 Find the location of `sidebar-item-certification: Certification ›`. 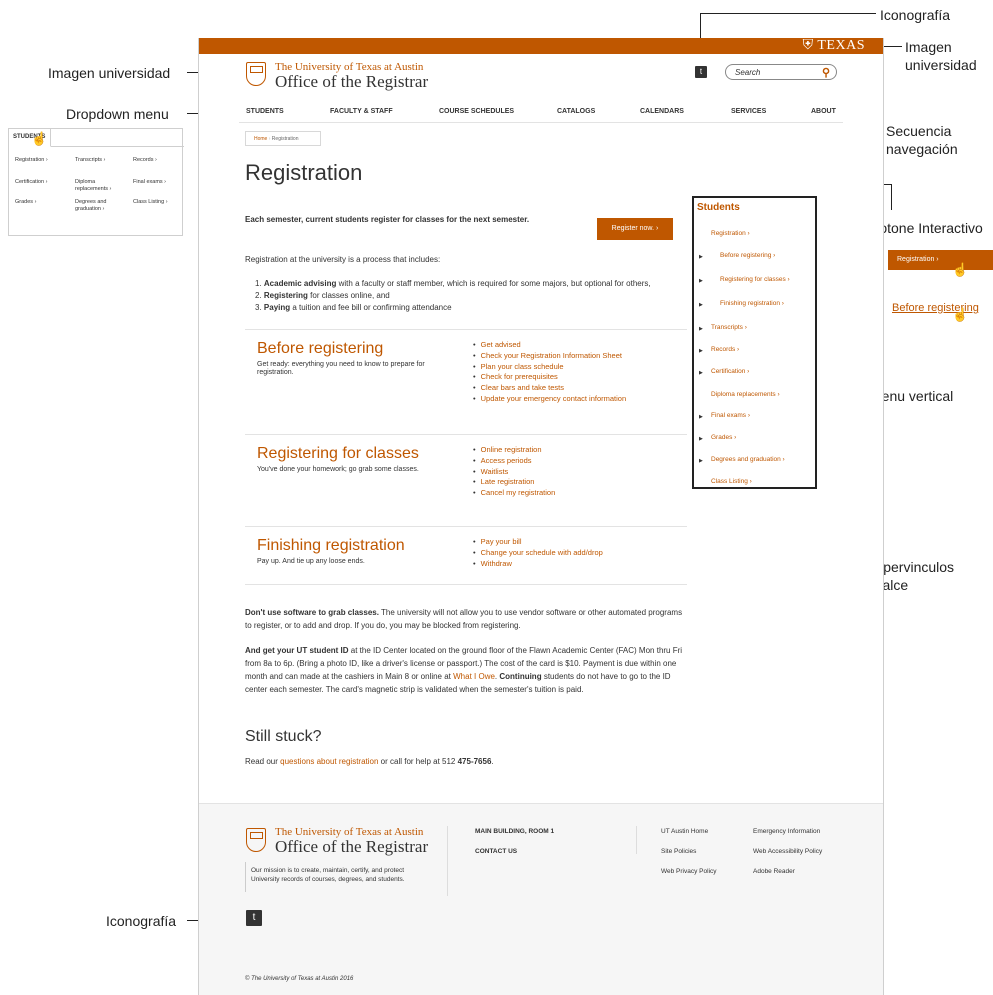

sidebar-item-certification: Certification › is located at coordinates (730, 371).